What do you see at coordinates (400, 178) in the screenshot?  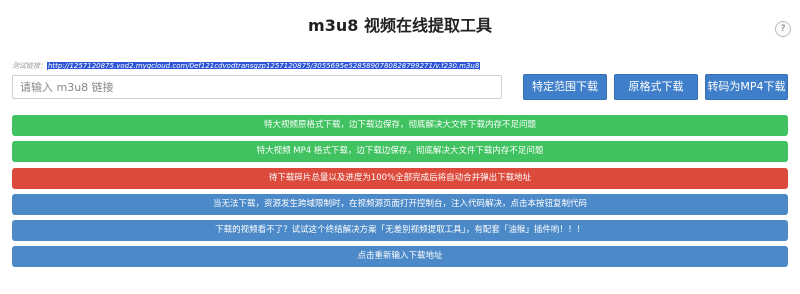 I see `download-progress-notice: 待下载碎片总量以及进度为100%全部完成后将自动合并弹出下载地址` at bounding box center [400, 178].